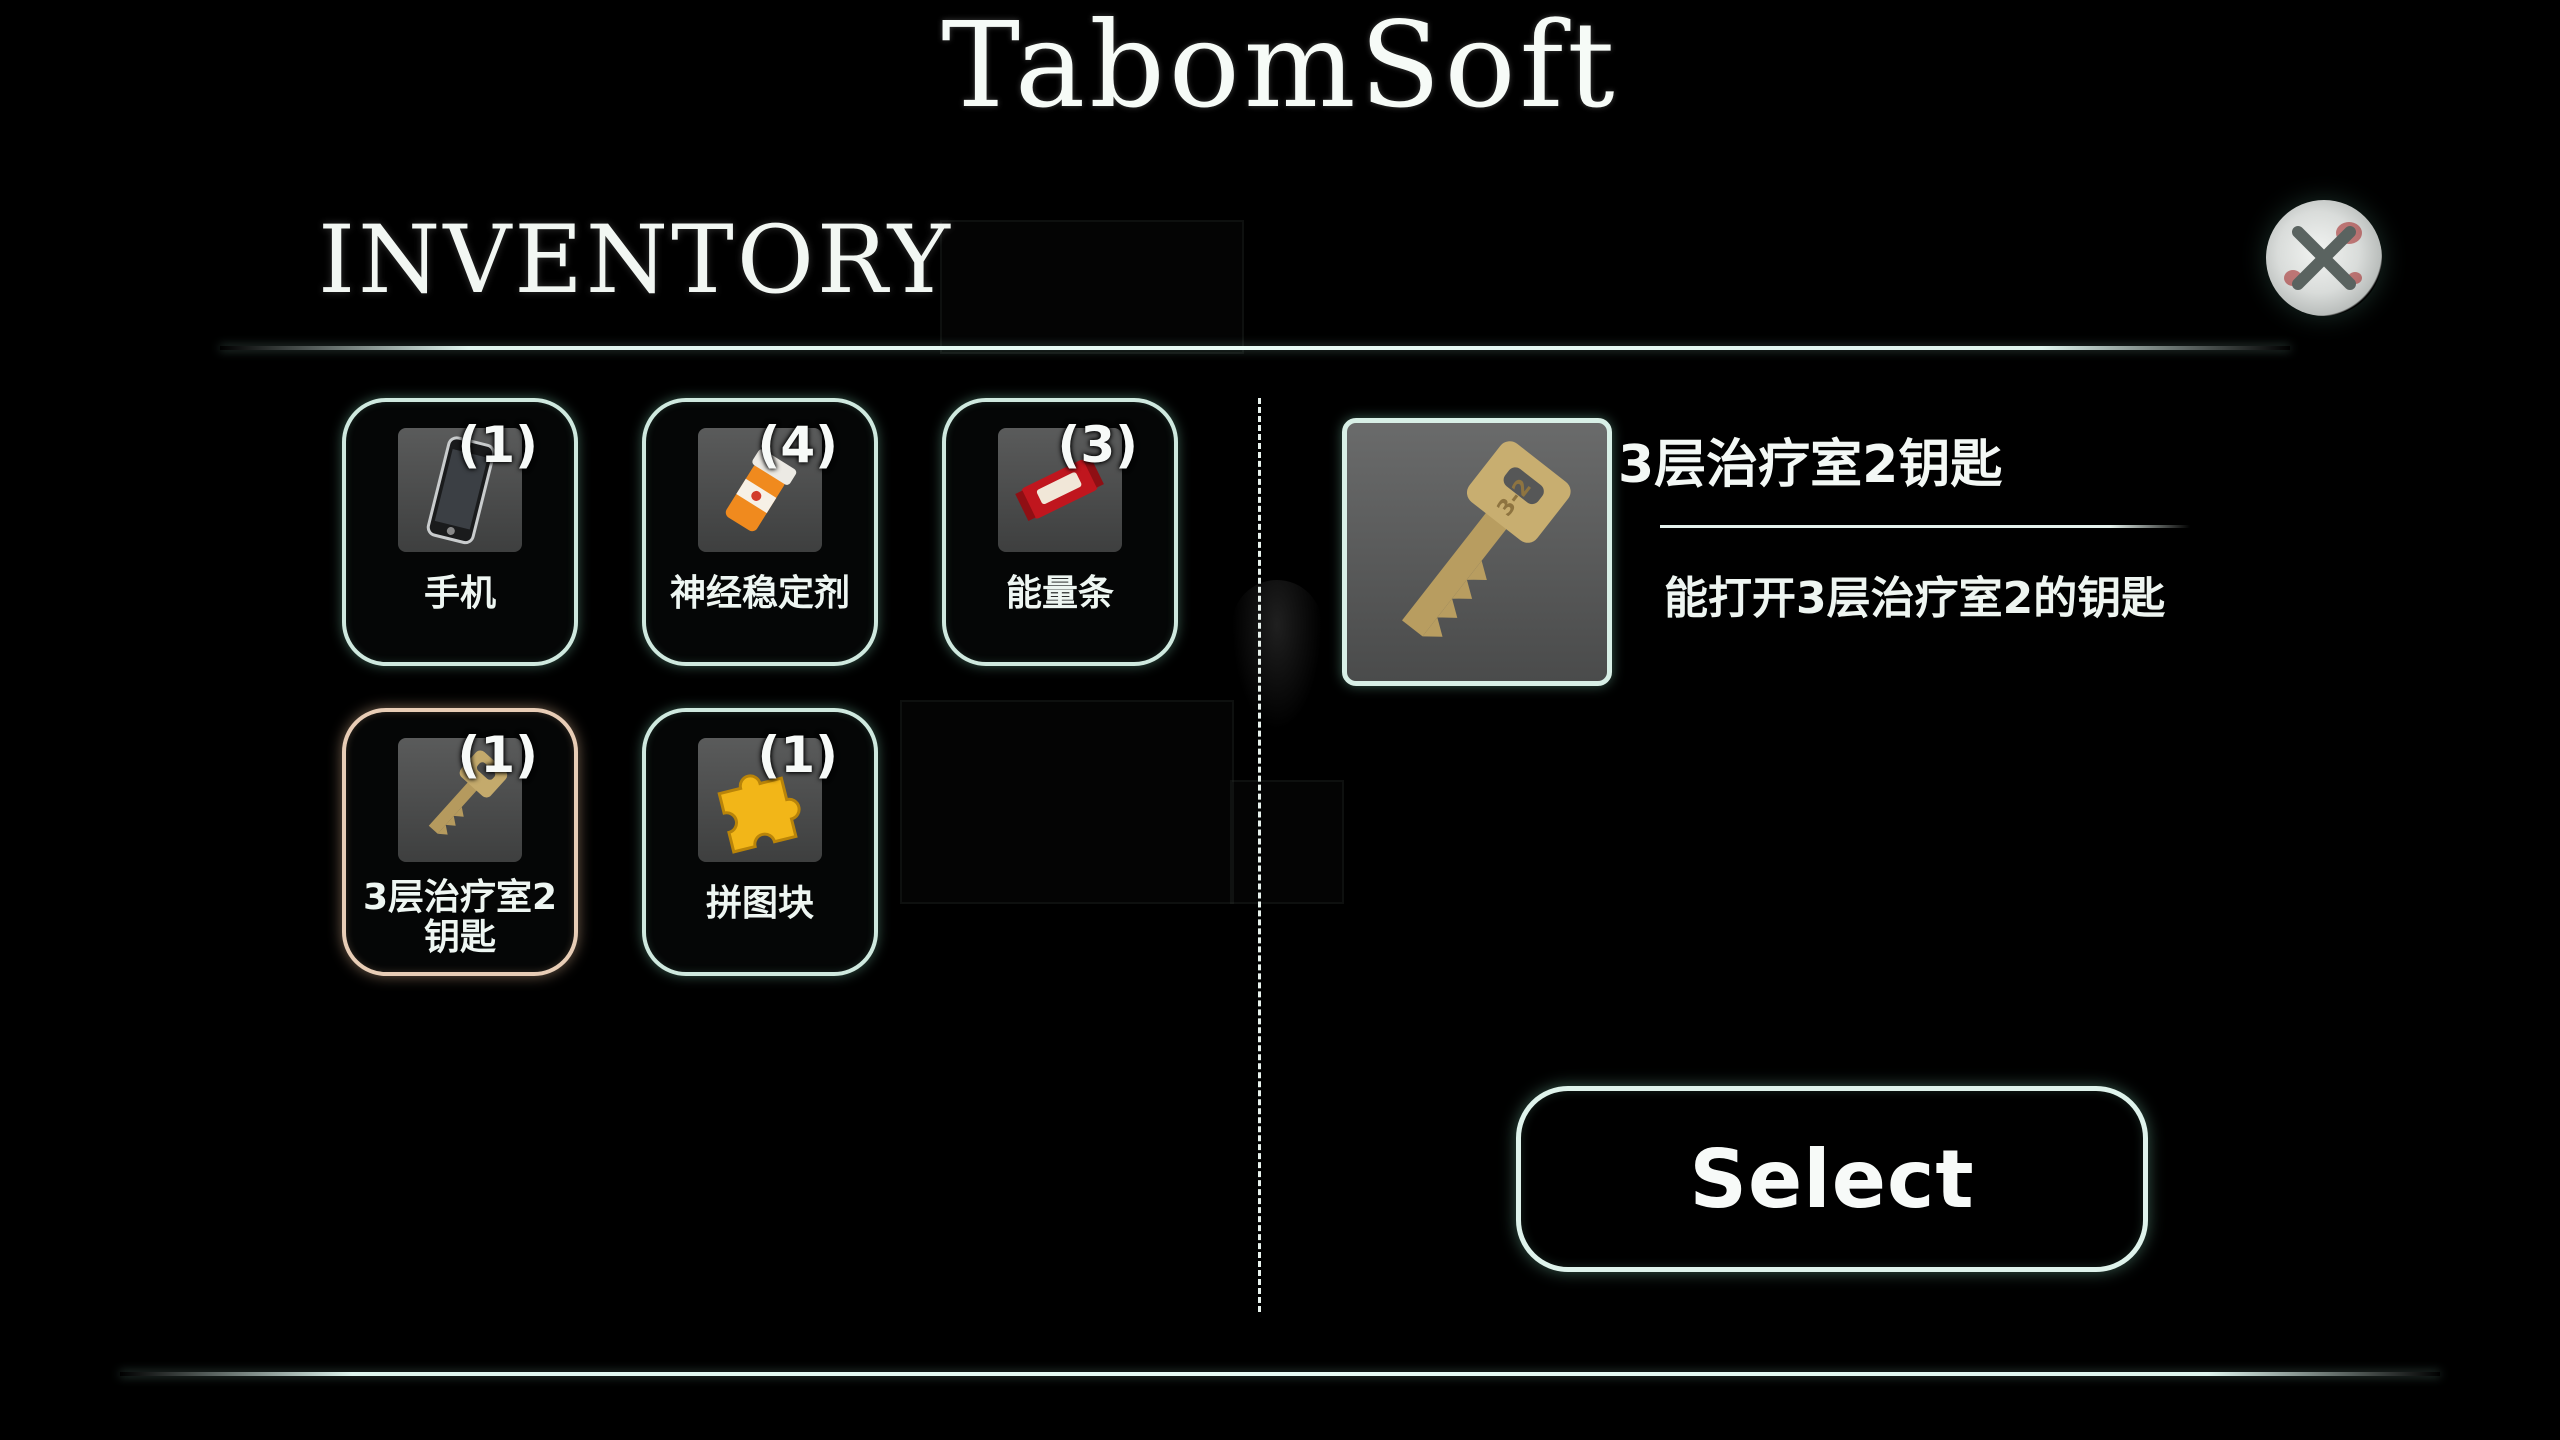 This screenshot has height=1440, width=2560. What do you see at coordinates (759, 593) in the screenshot?
I see `item-label: 神经稳定剂` at bounding box center [759, 593].